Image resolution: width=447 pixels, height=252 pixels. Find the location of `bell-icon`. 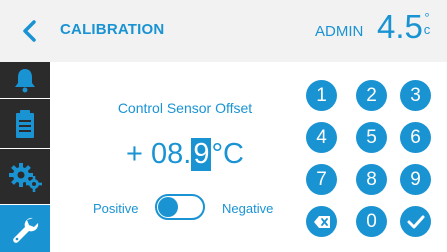

bell-icon is located at coordinates (25, 81).